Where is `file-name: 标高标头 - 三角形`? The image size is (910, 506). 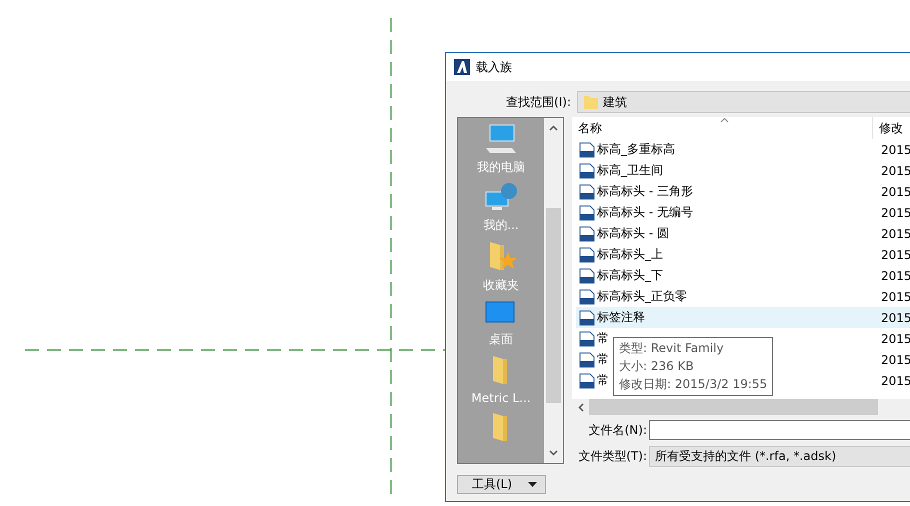
file-name: 标高标头 - 三角形 is located at coordinates (645, 191).